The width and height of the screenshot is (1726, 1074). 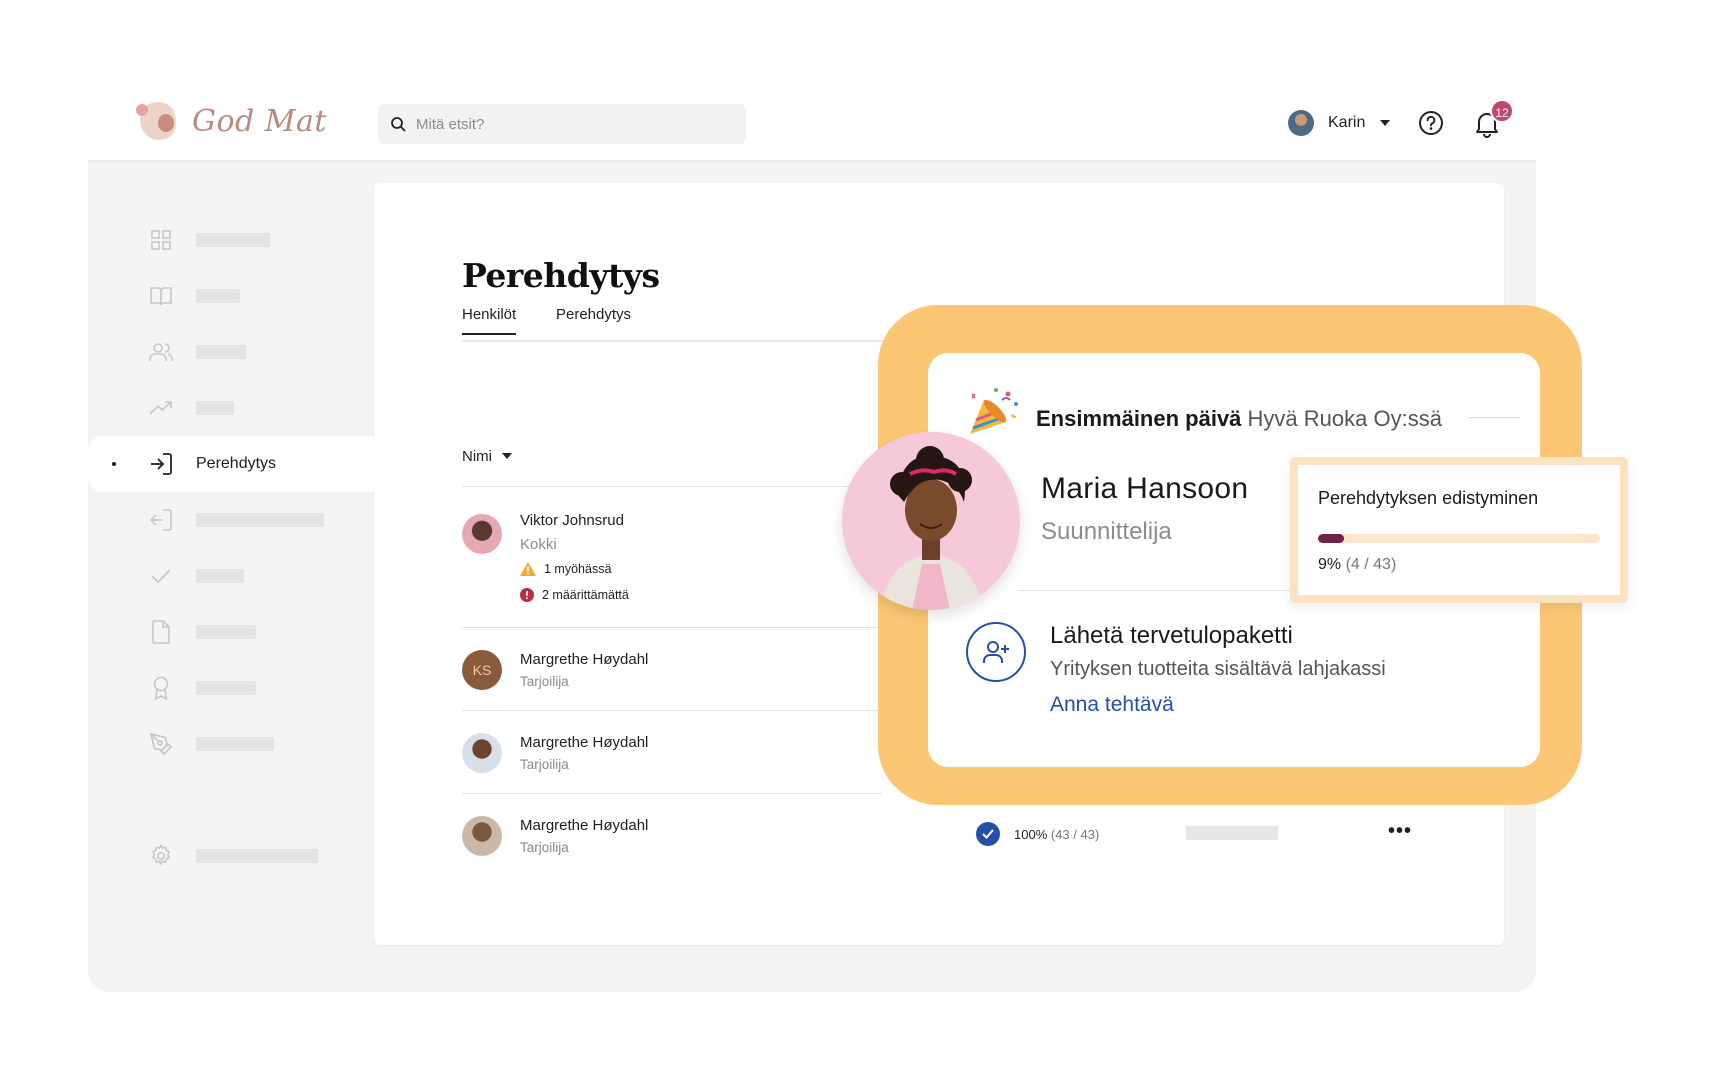 What do you see at coordinates (931, 521) in the screenshot?
I see `employee-photo` at bounding box center [931, 521].